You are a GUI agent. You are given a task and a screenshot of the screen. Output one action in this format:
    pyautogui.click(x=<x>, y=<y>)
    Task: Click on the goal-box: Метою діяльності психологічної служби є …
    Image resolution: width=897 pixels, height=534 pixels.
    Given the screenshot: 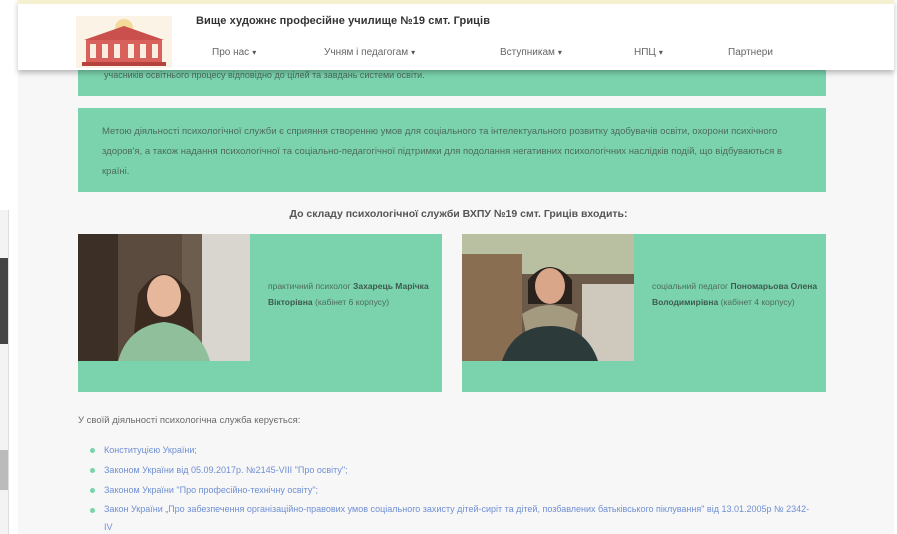 What is the action you would take?
    pyautogui.click(x=452, y=150)
    